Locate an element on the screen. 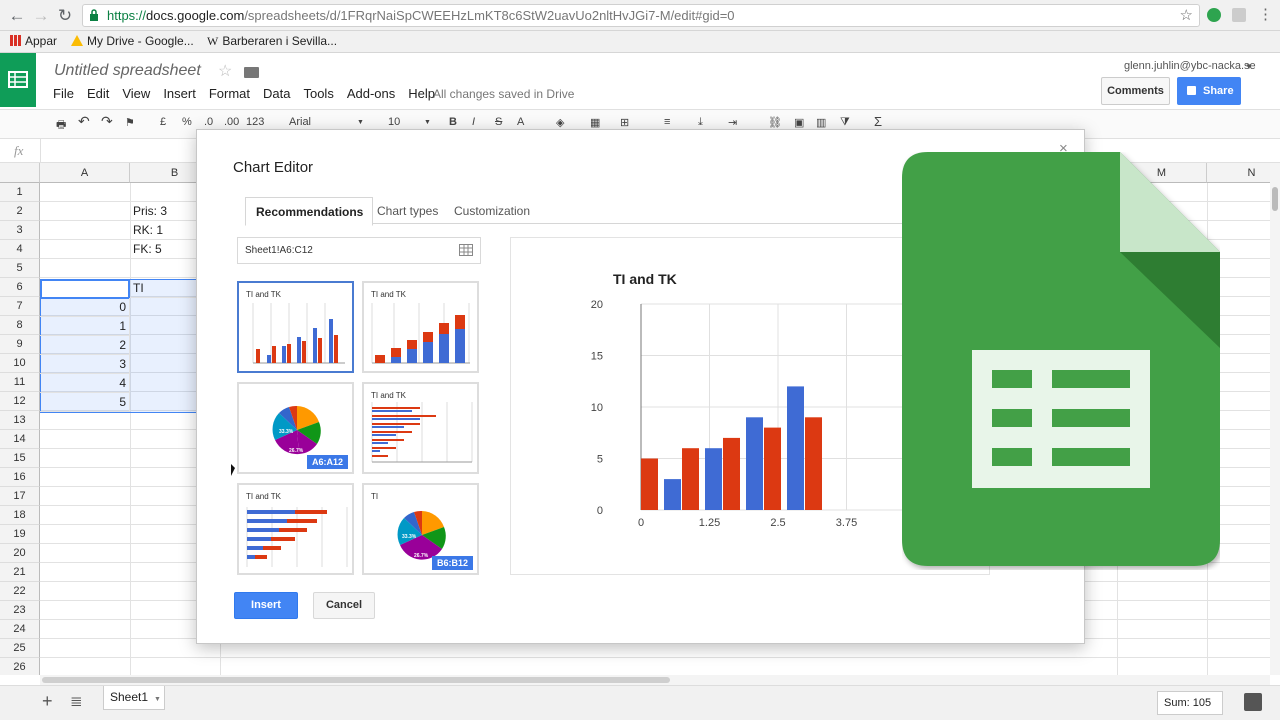 This screenshot has width=1280, height=720. share-button: Share is located at coordinates (1209, 91).